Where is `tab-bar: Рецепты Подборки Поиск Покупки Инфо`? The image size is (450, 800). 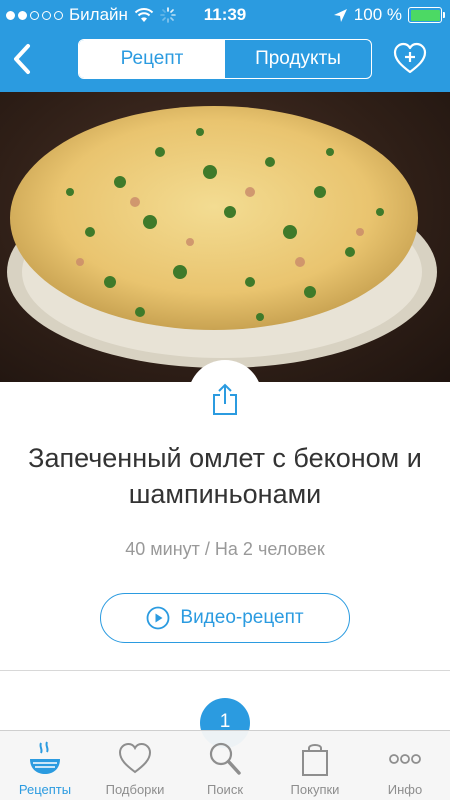
tab-bar: Рецепты Подборки Поиск Покупки Инфо is located at coordinates (225, 765).